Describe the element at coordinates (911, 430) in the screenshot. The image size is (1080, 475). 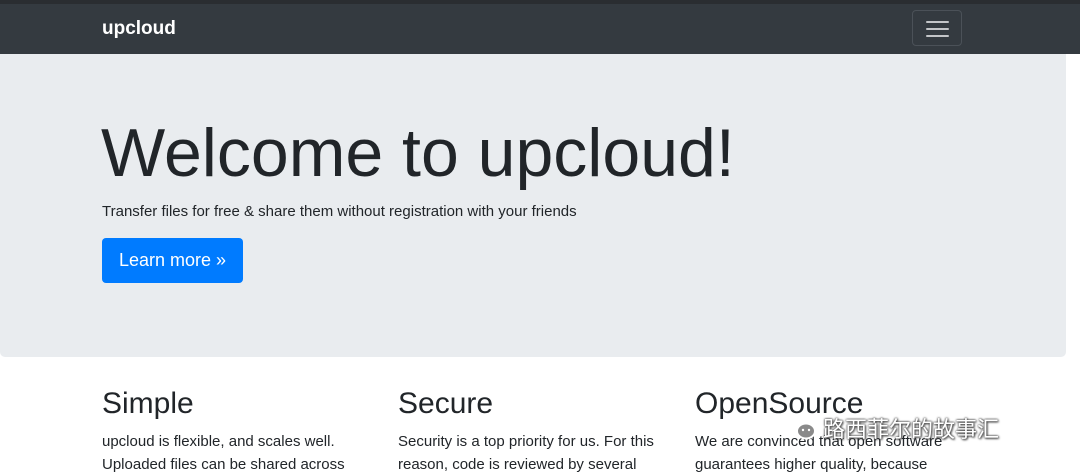
I see `watermark-text: 路西菲尔的故事汇` at that location.